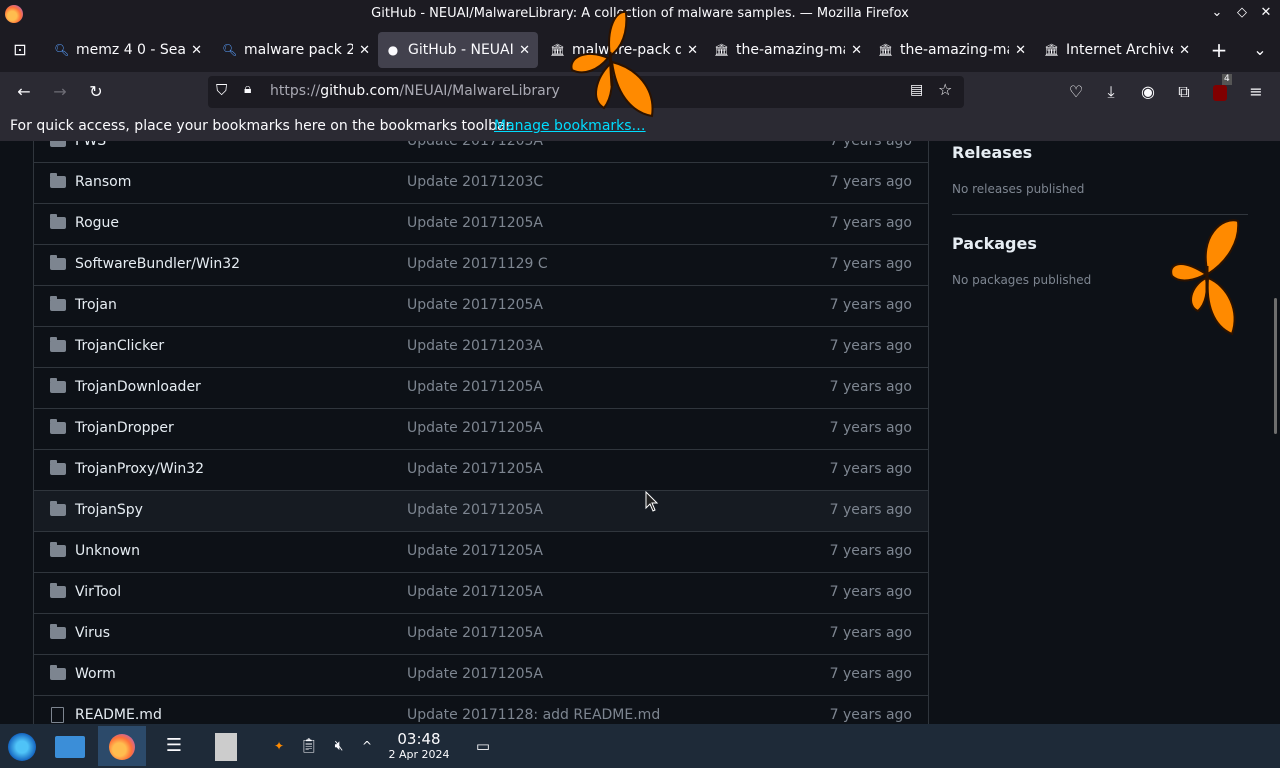 The image size is (1280, 768). Describe the element at coordinates (415, 91) in the screenshot. I see `url-text: https://github.com/NEUAI/MalwareLibrary` at that location.